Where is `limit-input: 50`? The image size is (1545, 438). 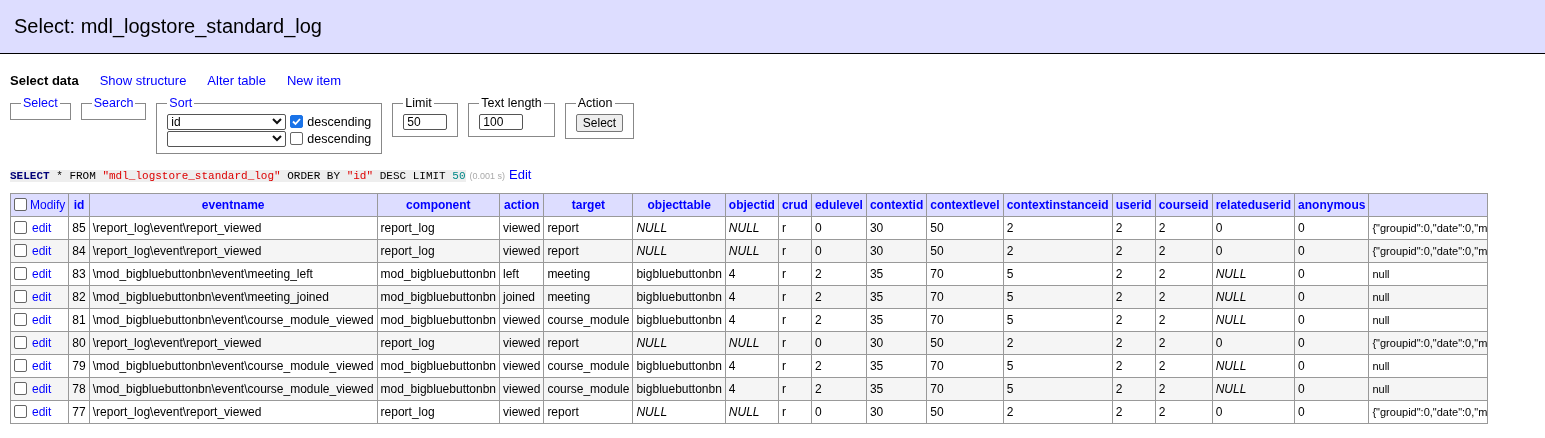
limit-input: 50 is located at coordinates (425, 122).